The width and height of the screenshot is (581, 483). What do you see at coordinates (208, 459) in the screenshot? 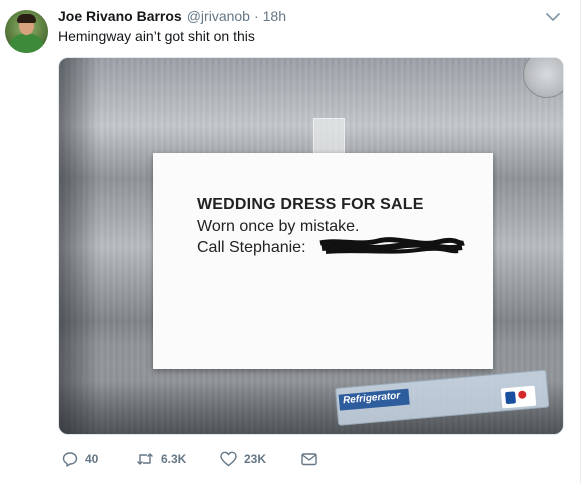
I see `tweet-actions: 40 6.3K 23K` at bounding box center [208, 459].